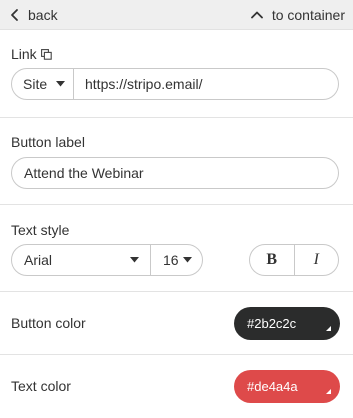 The width and height of the screenshot is (353, 418). Describe the element at coordinates (35, 84) in the screenshot. I see `link-type-value: Site` at that location.